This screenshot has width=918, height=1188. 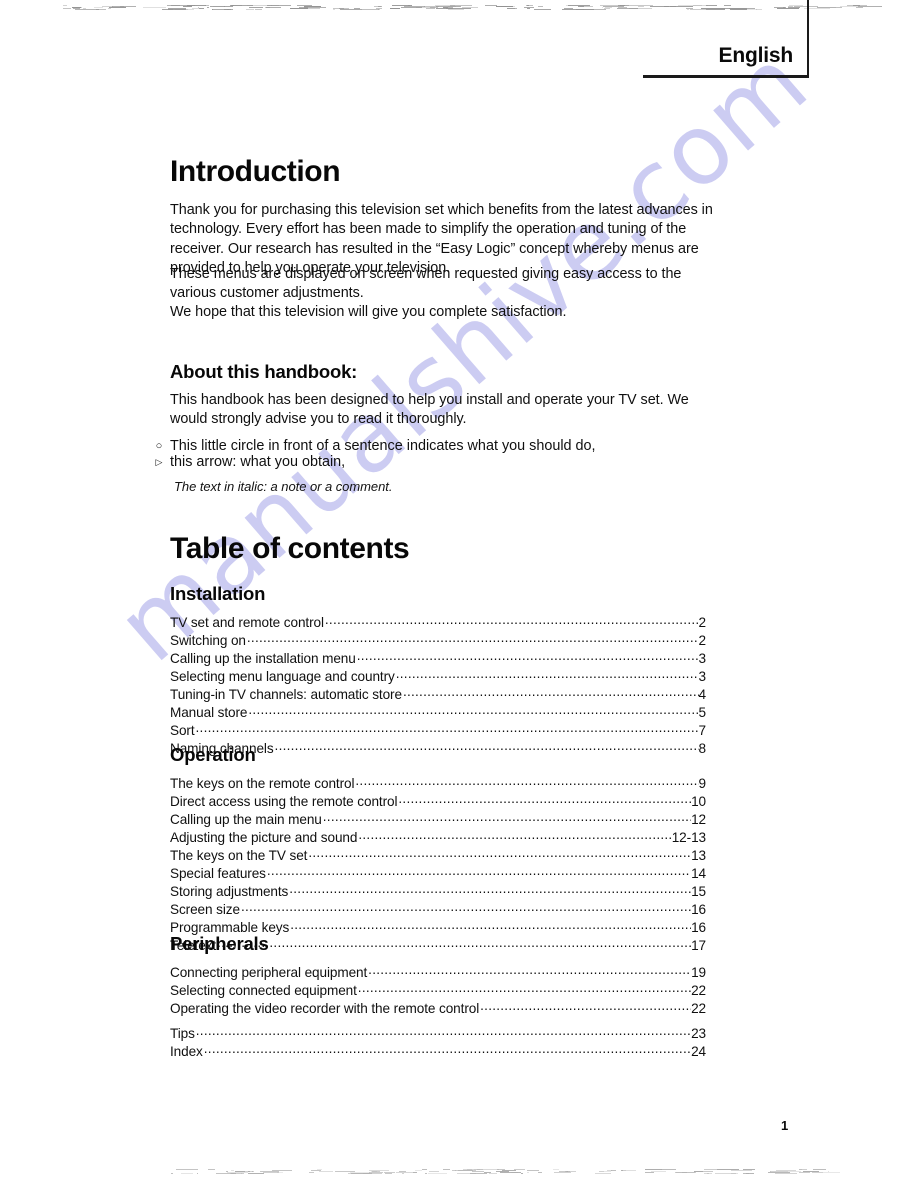 I want to click on toc-entry: Calling up the installation menu 3, so click(x=438, y=657).